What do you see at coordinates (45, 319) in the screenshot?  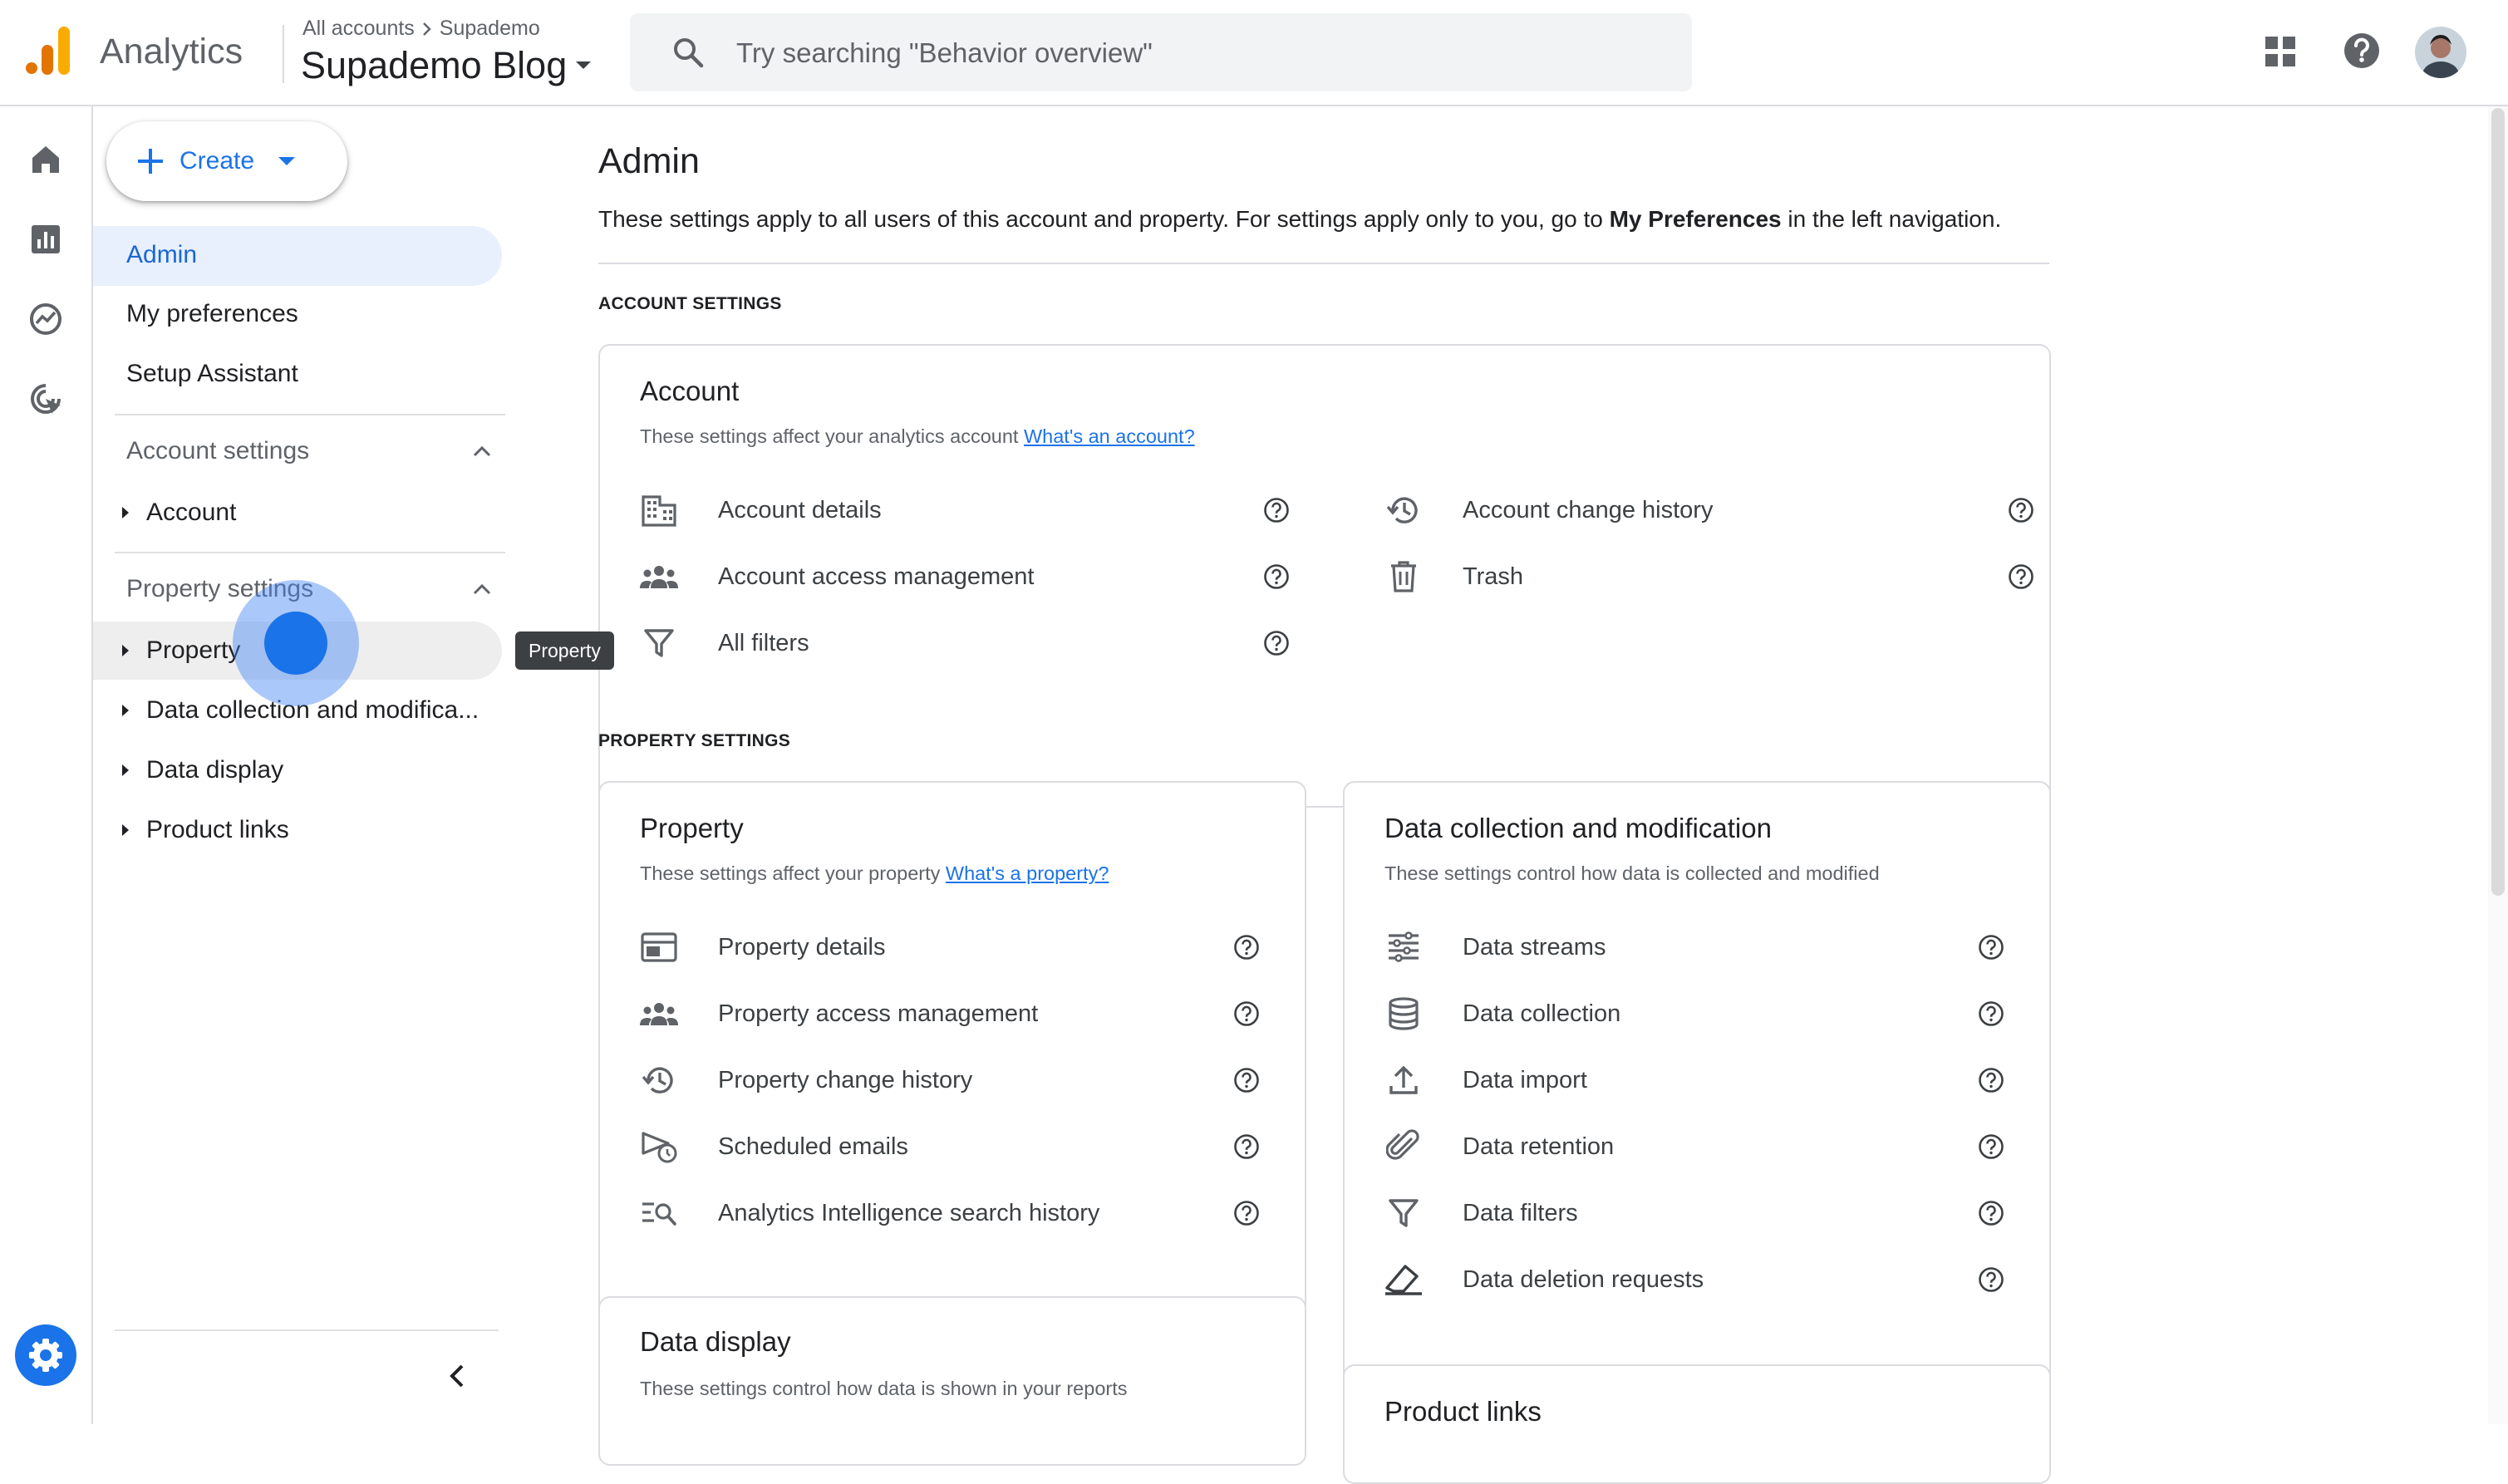 I see `explore-icon` at bounding box center [45, 319].